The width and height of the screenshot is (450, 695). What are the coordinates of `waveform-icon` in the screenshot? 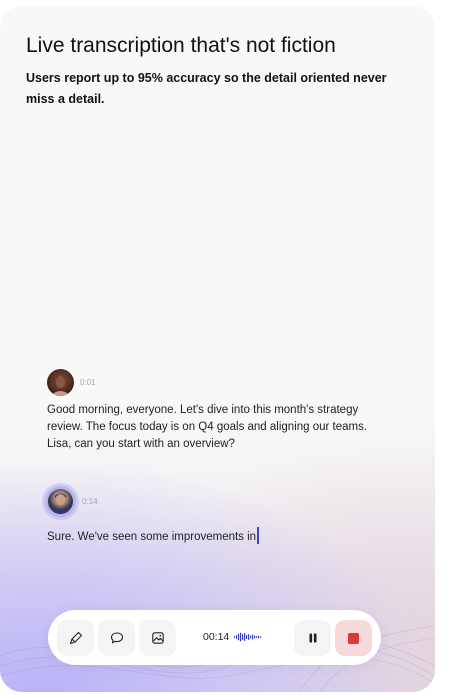 It's located at (248, 637).